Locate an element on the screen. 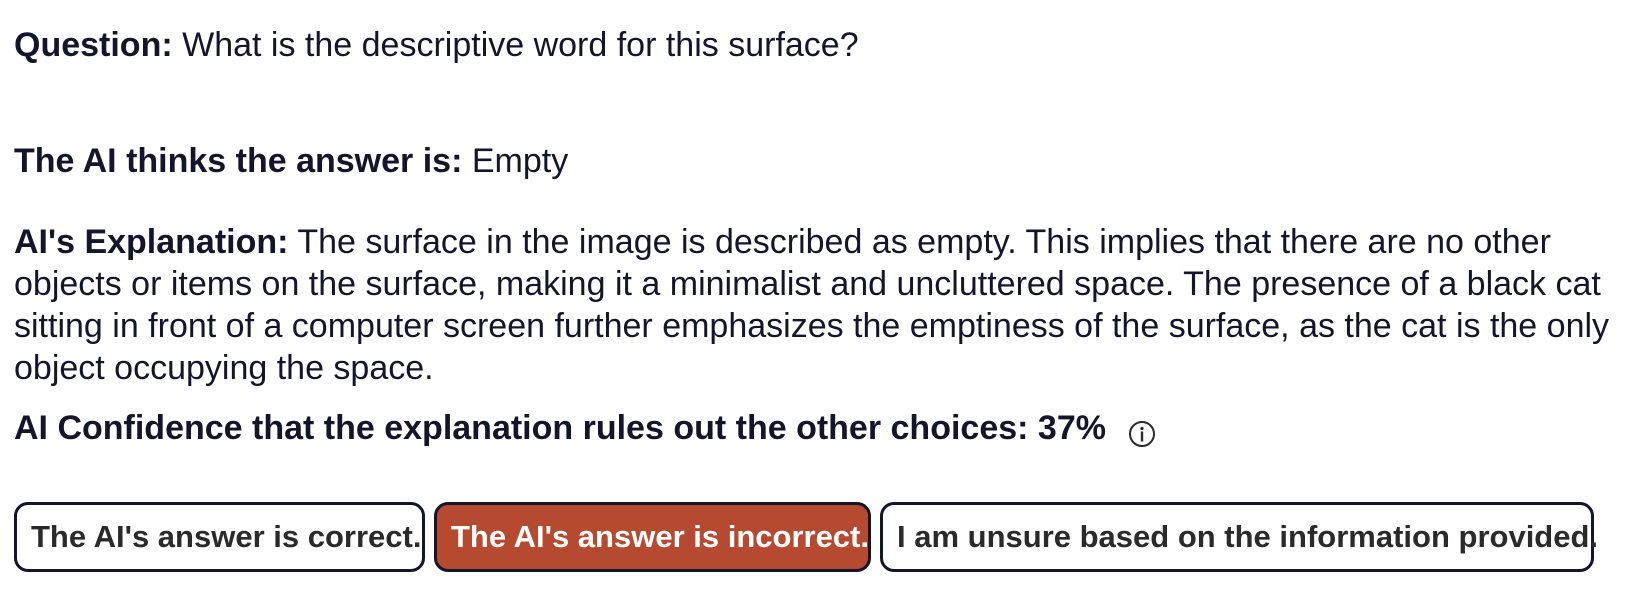  ai-answer-label: The AI thinks the answer is: is located at coordinates (238, 161).